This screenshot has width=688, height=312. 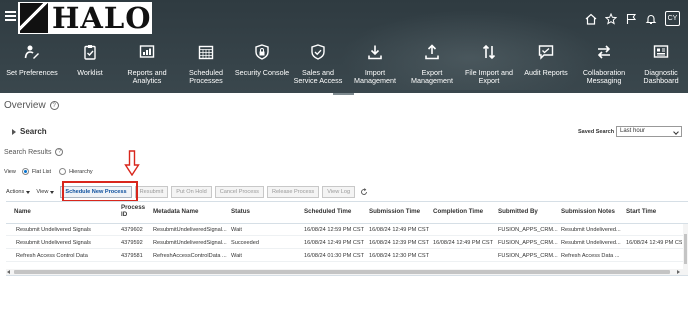 I want to click on cell-status: Wait, so click(x=236, y=256).